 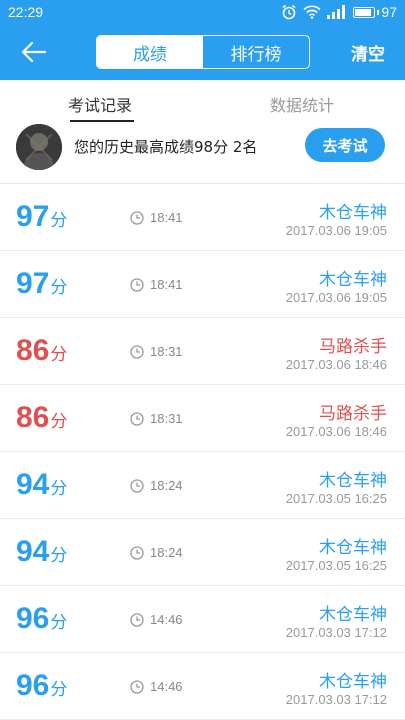 I want to click on take-exam-button: 去考试, so click(x=345, y=145).